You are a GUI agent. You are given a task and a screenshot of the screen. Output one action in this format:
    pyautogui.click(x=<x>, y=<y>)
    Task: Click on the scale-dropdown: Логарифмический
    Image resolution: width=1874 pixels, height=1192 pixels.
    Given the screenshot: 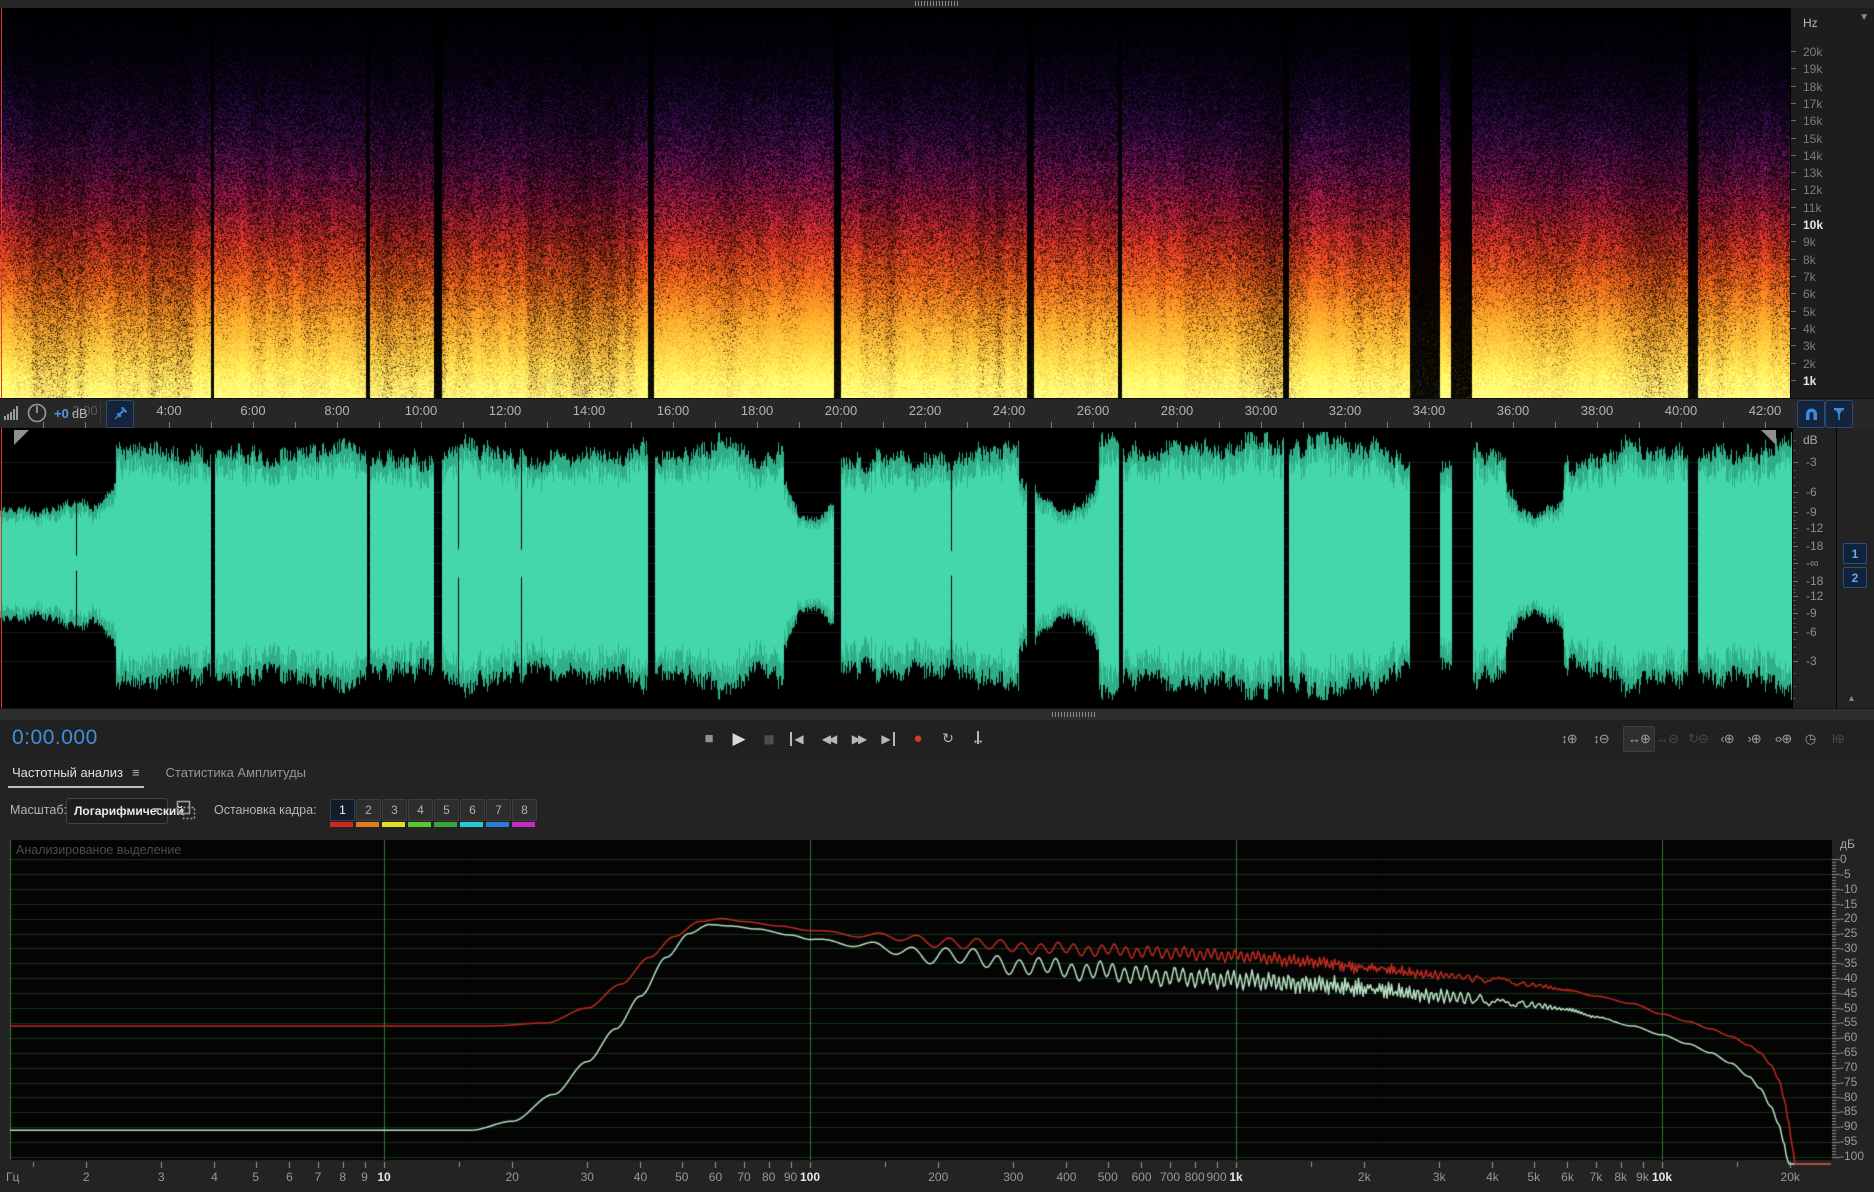 What is the action you would take?
    pyautogui.click(x=125, y=811)
    